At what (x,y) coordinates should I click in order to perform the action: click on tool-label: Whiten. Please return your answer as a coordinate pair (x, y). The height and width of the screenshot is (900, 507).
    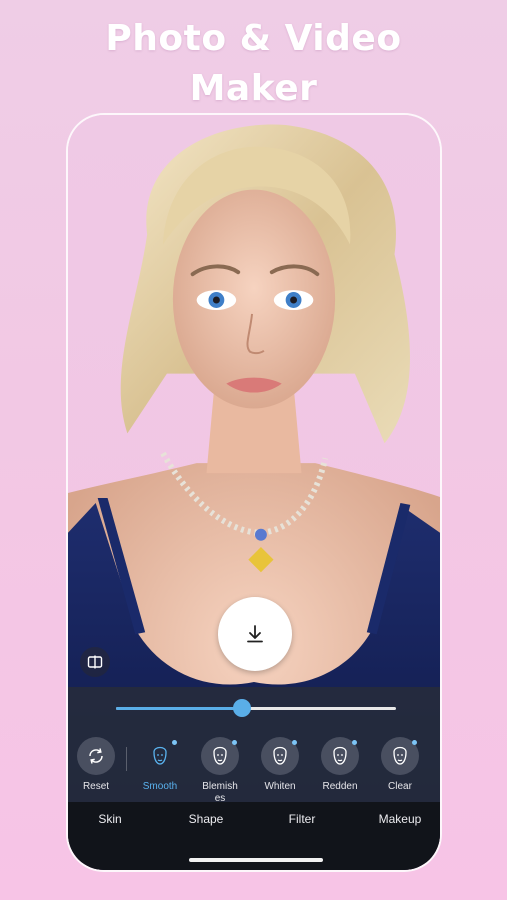
    Looking at the image, I should click on (280, 786).